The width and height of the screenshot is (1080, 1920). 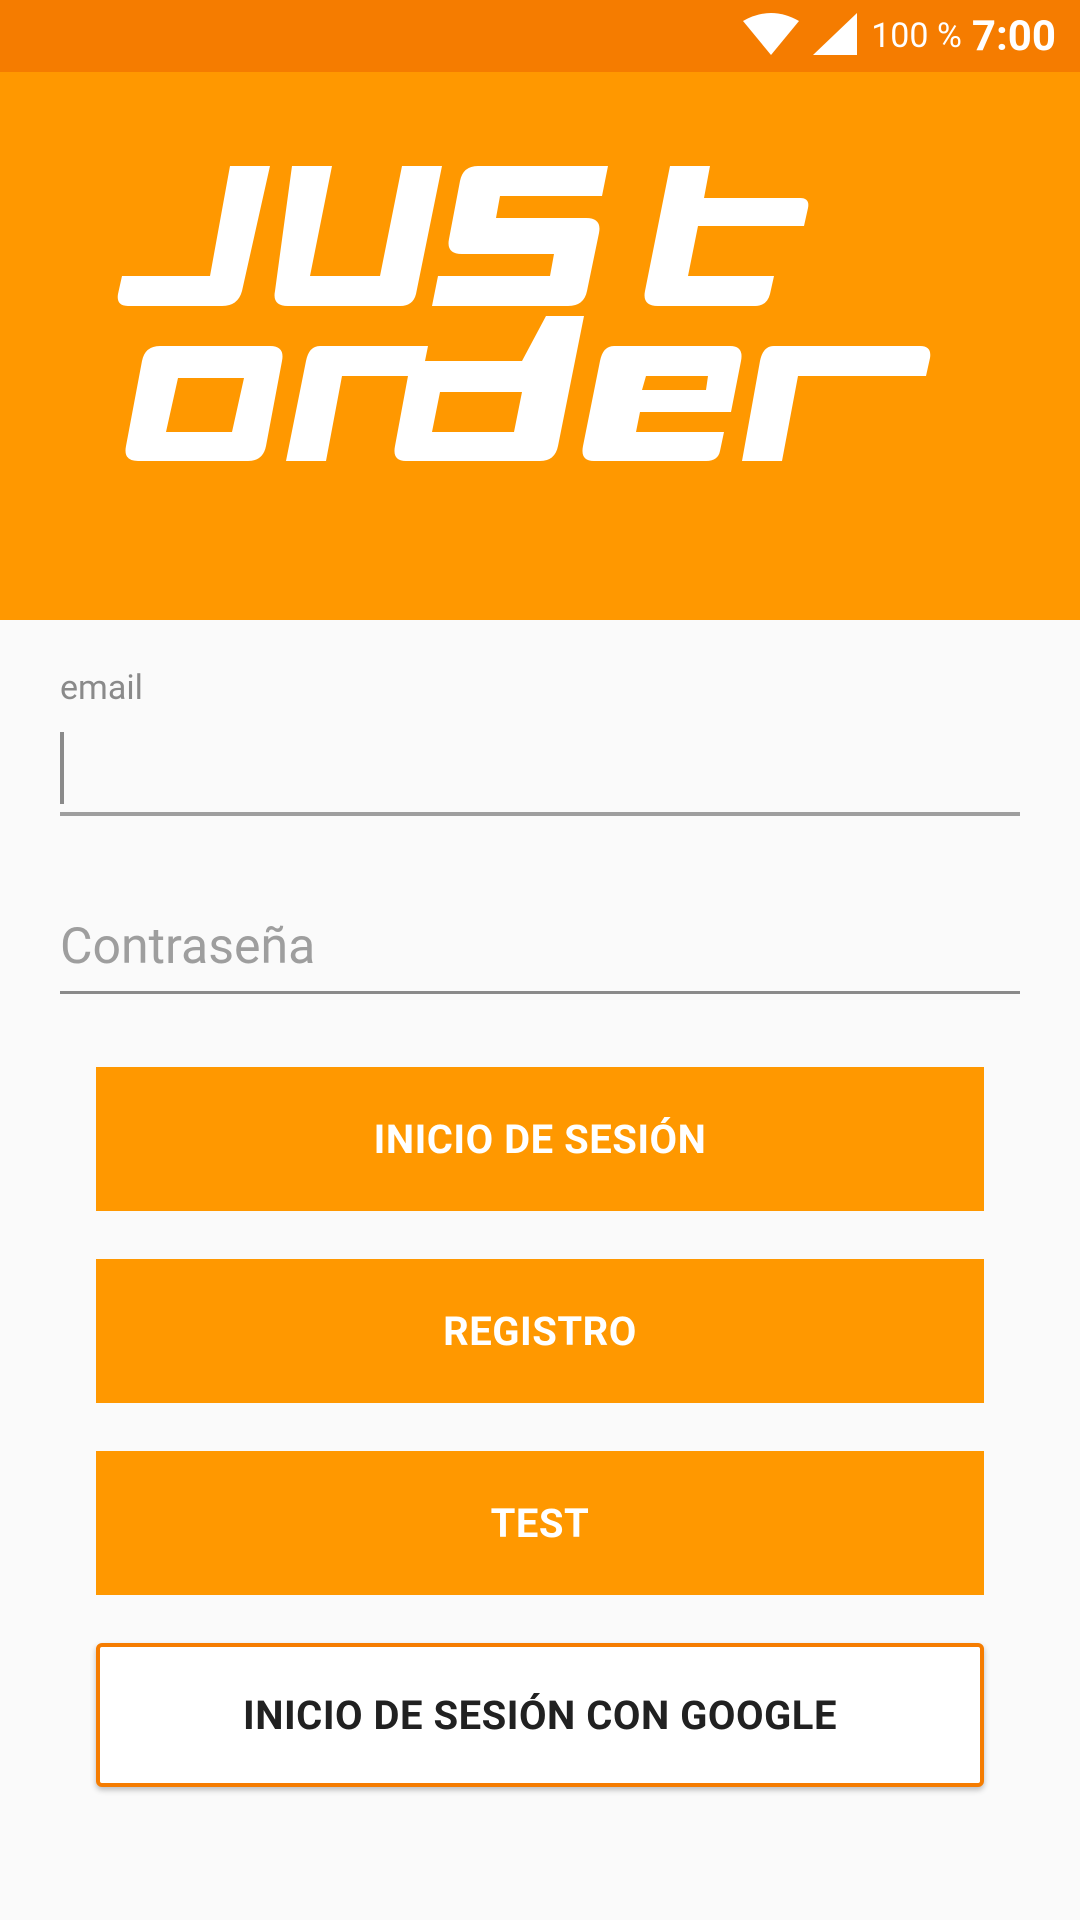 I want to click on wifi-icon, so click(x=771, y=36).